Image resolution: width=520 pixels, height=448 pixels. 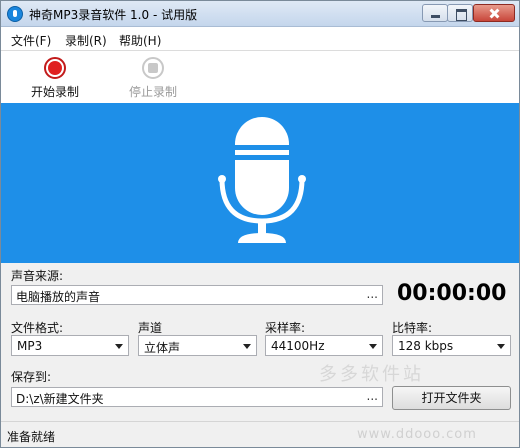 What do you see at coordinates (37, 276) in the screenshot?
I see `source-label: 声音来源:` at bounding box center [37, 276].